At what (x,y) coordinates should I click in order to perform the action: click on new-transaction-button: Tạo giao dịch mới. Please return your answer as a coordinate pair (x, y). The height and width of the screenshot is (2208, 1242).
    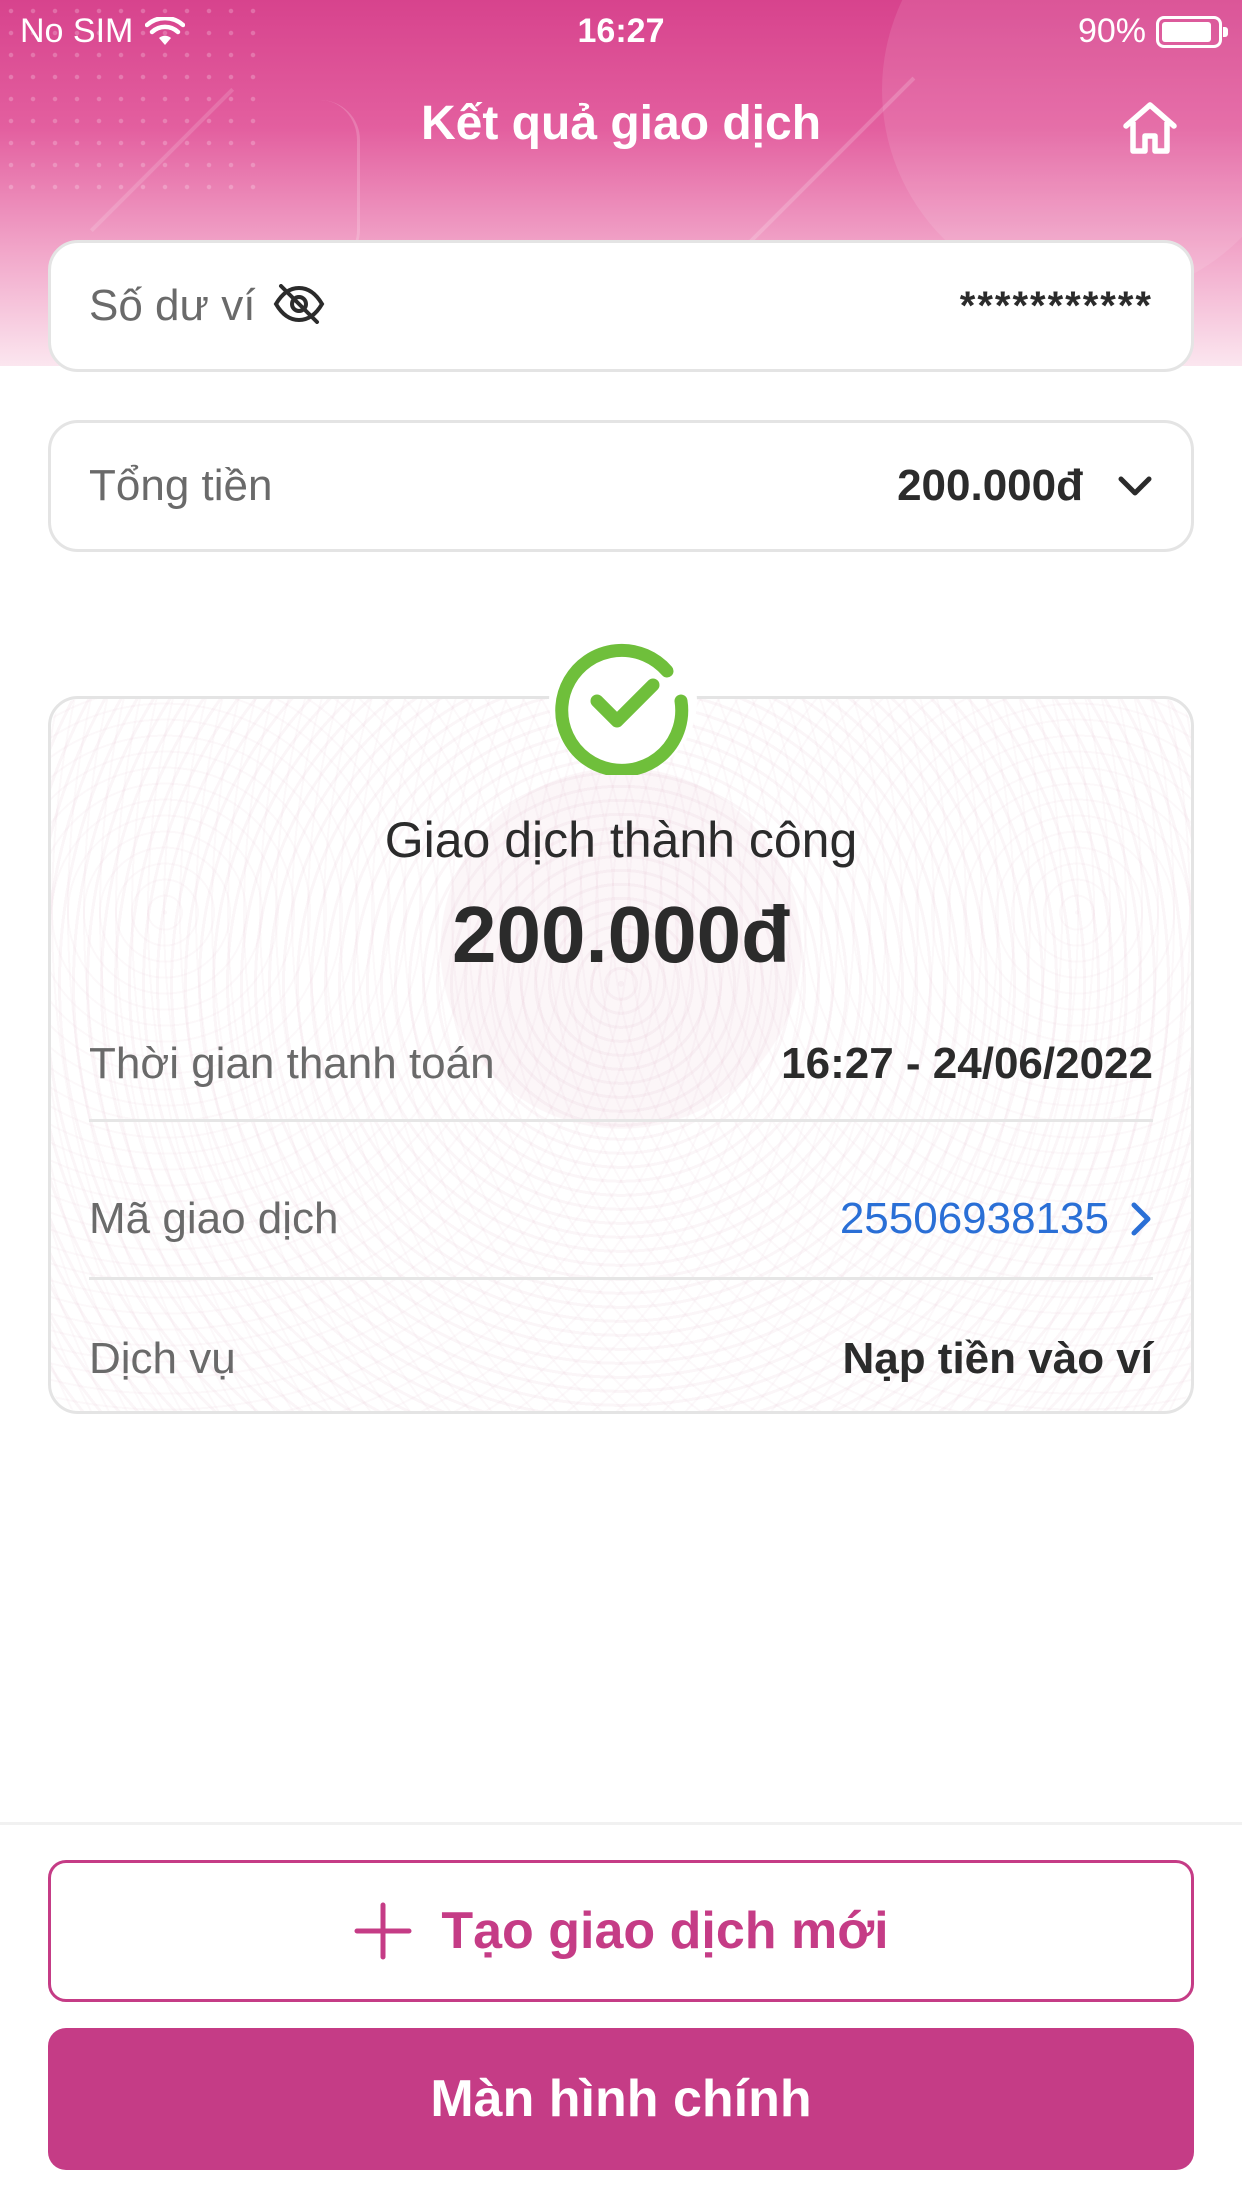
    Looking at the image, I should click on (621, 1931).